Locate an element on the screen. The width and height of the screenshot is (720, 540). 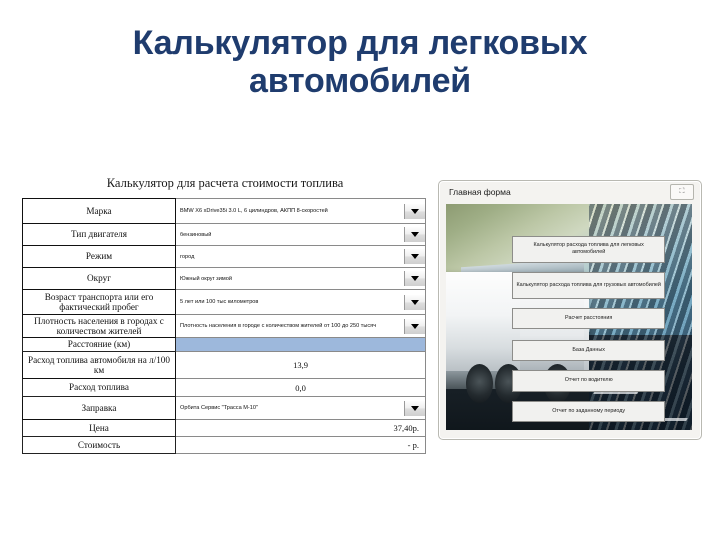
row-value-cell: 0,0 is located at coordinates (300, 387).